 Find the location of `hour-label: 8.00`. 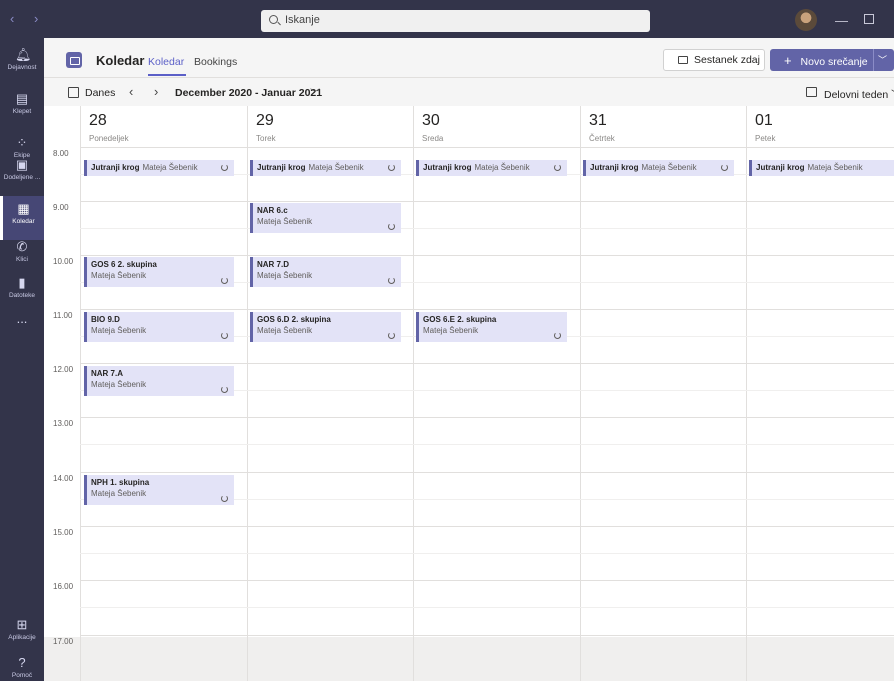

hour-label: 8.00 is located at coordinates (61, 153).